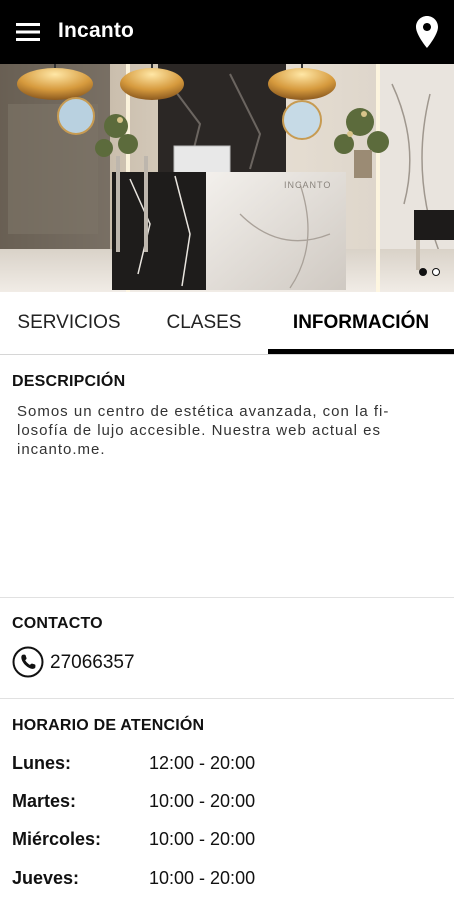 The width and height of the screenshot is (454, 900). I want to click on hours-day: Jueves:, so click(46, 878).